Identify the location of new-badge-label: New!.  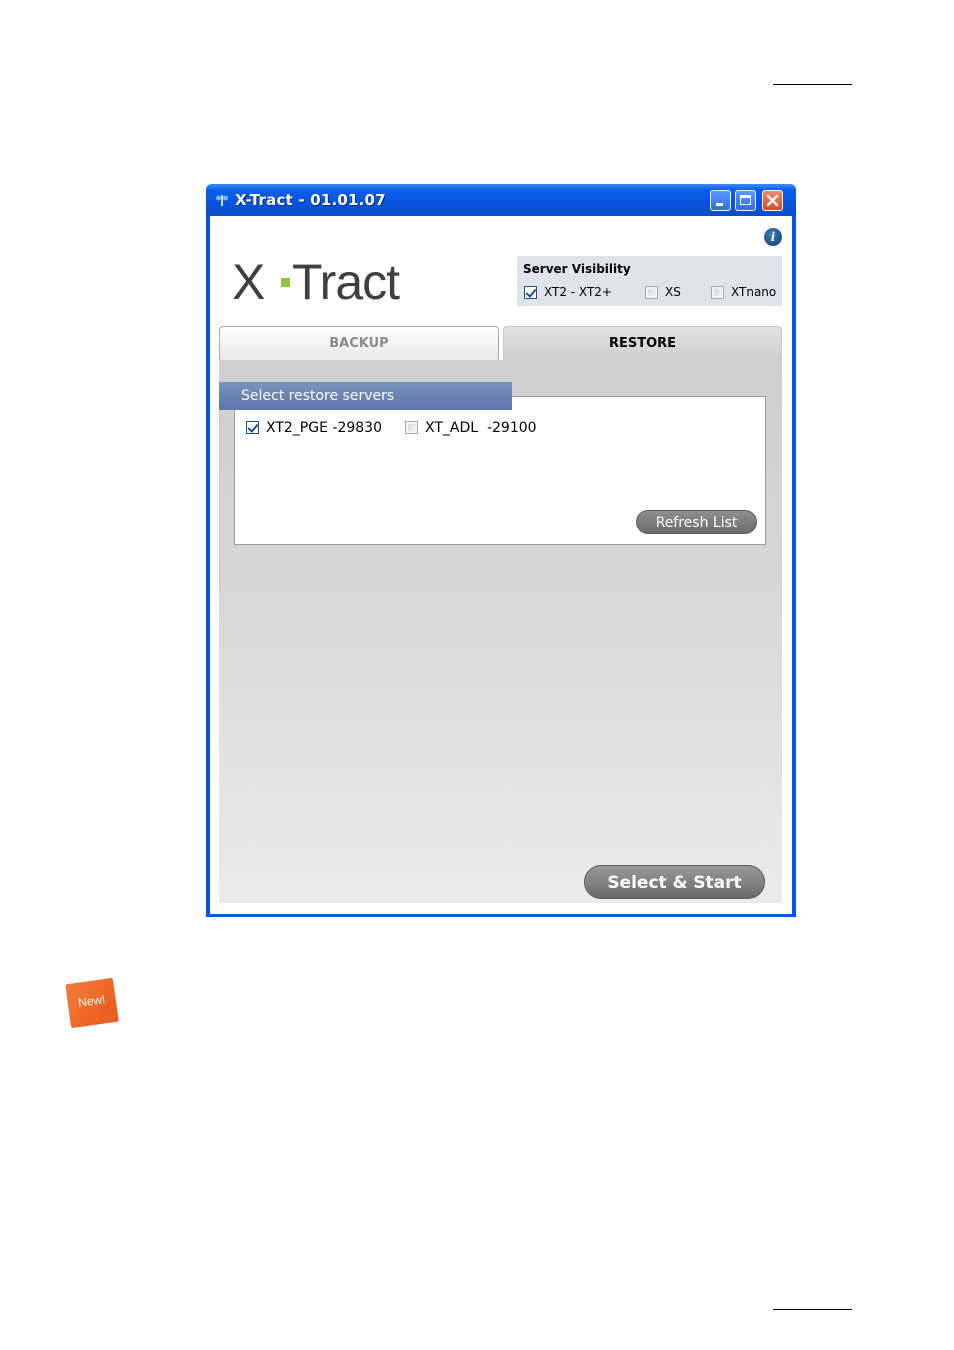
(92, 1001).